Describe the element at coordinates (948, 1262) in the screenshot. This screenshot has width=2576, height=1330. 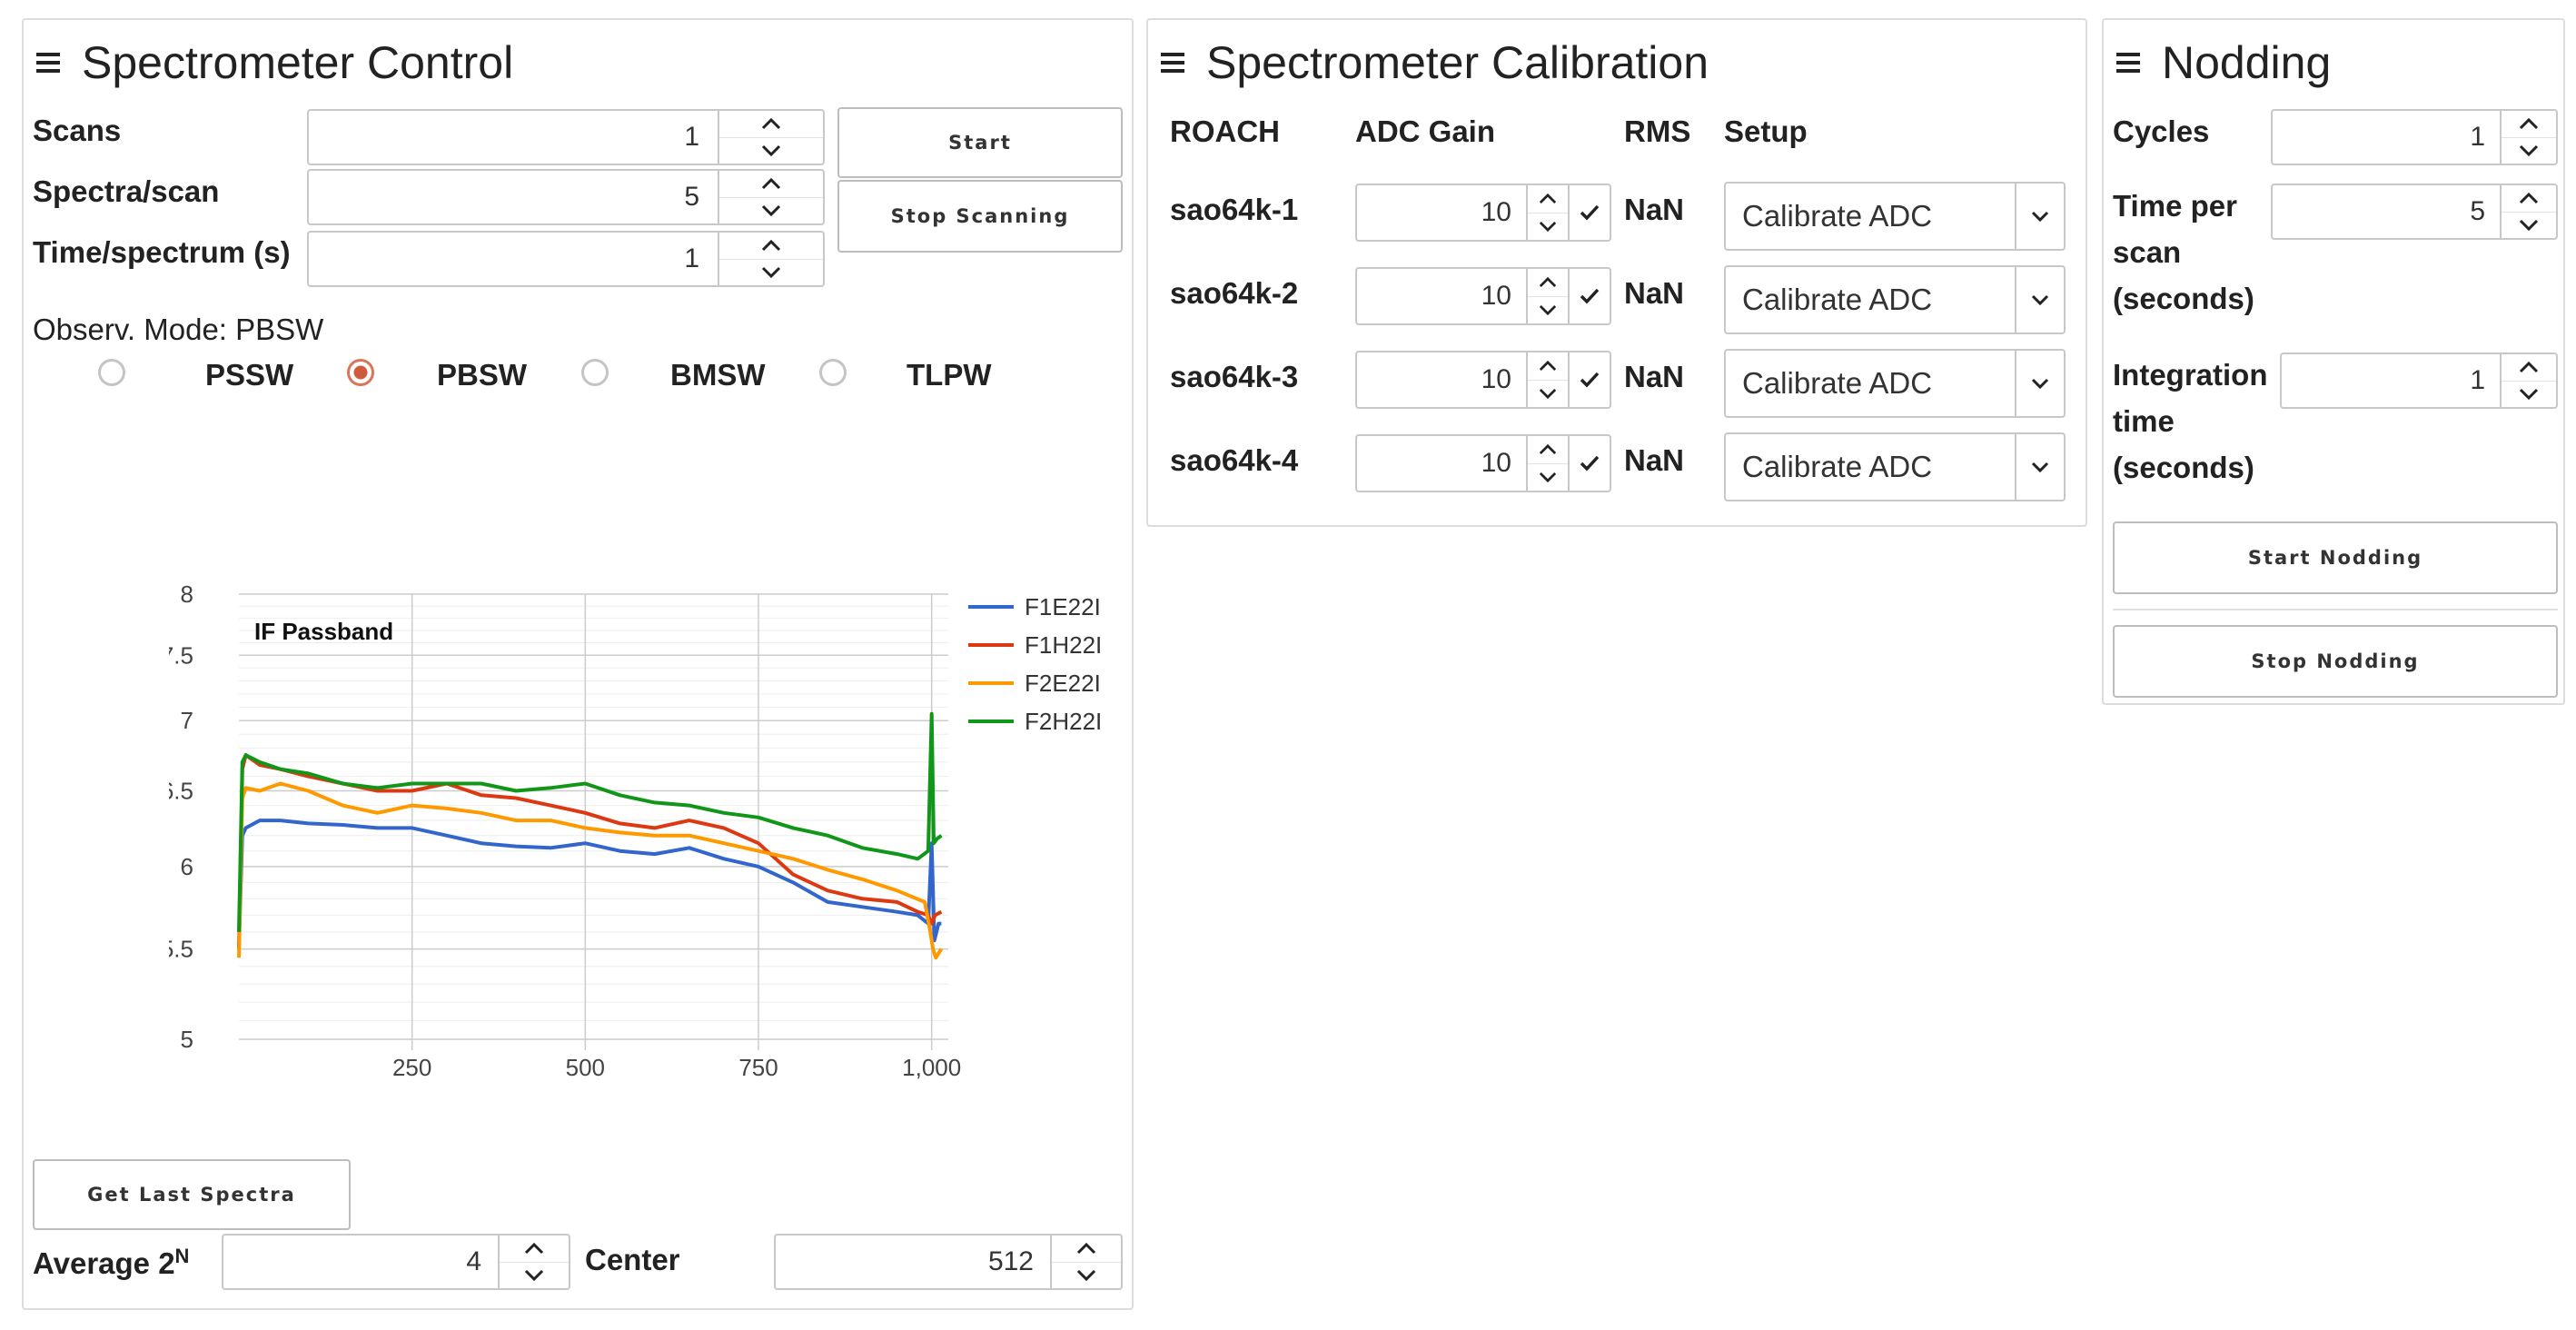
I see `center-input: 512` at that location.